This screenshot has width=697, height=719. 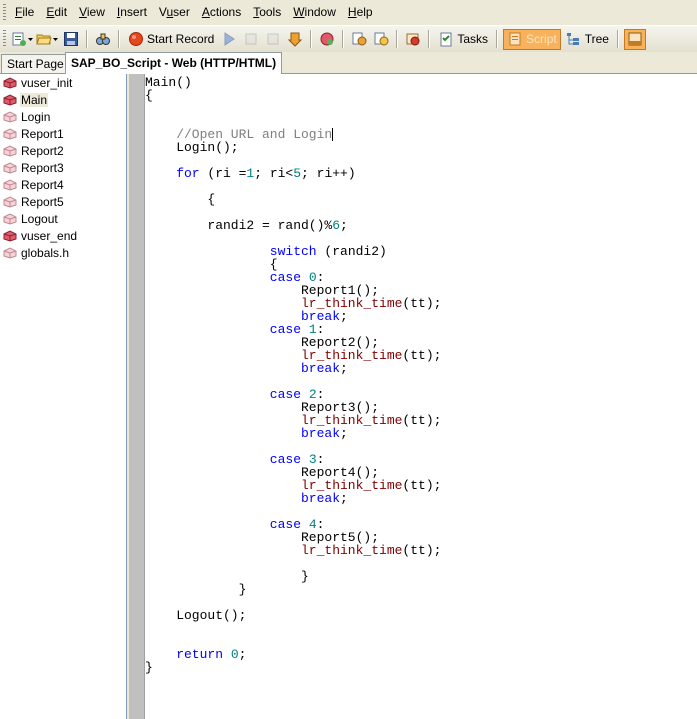 I want to click on tree-item-label: Report2, so click(x=42, y=151).